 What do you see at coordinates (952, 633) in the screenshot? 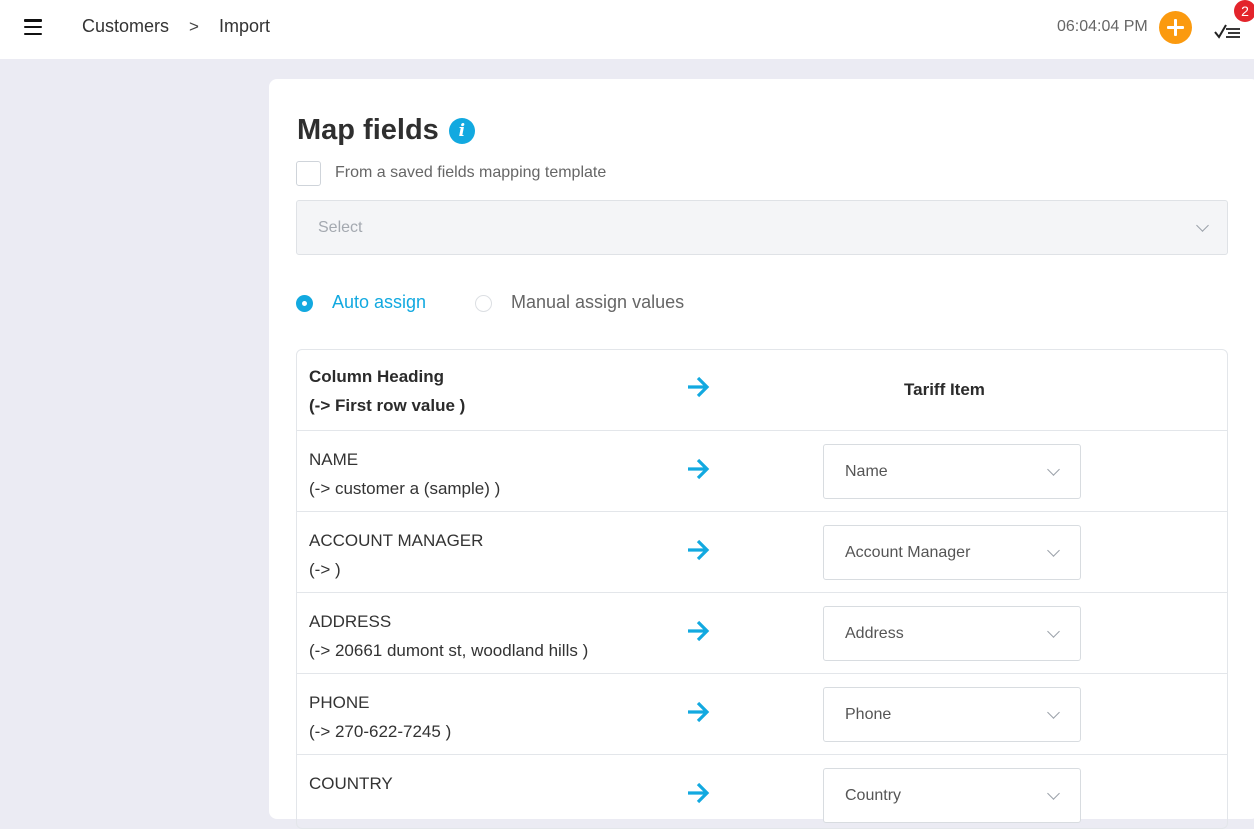
I see `field-select-address: Address` at bounding box center [952, 633].